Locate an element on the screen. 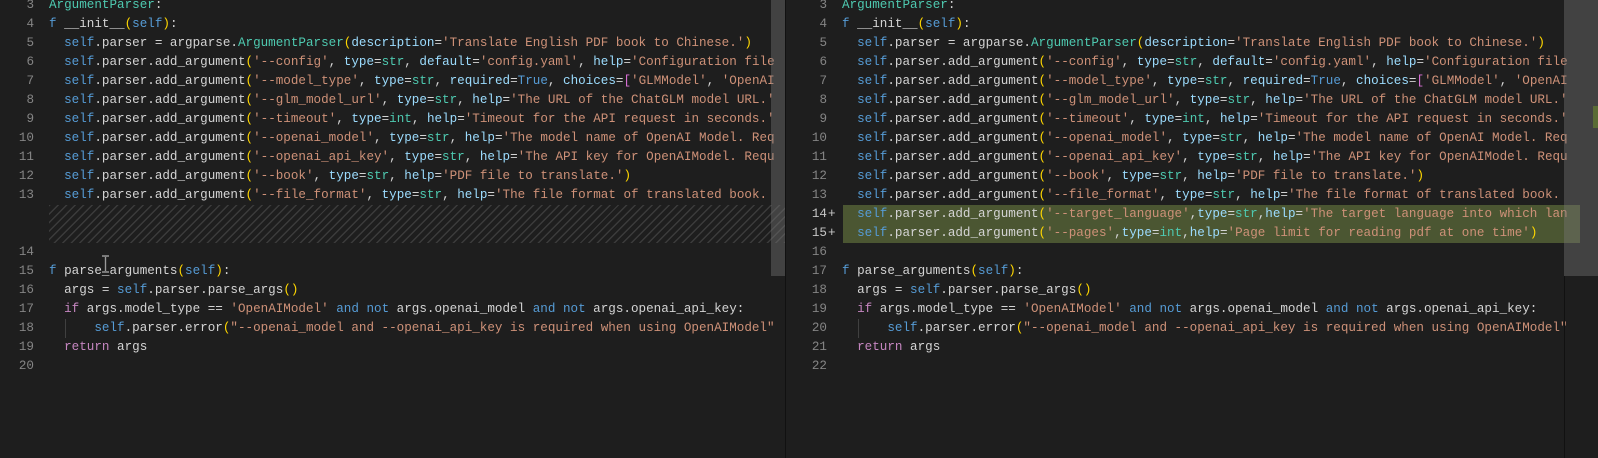  code-token: : is located at coordinates (966, 23).